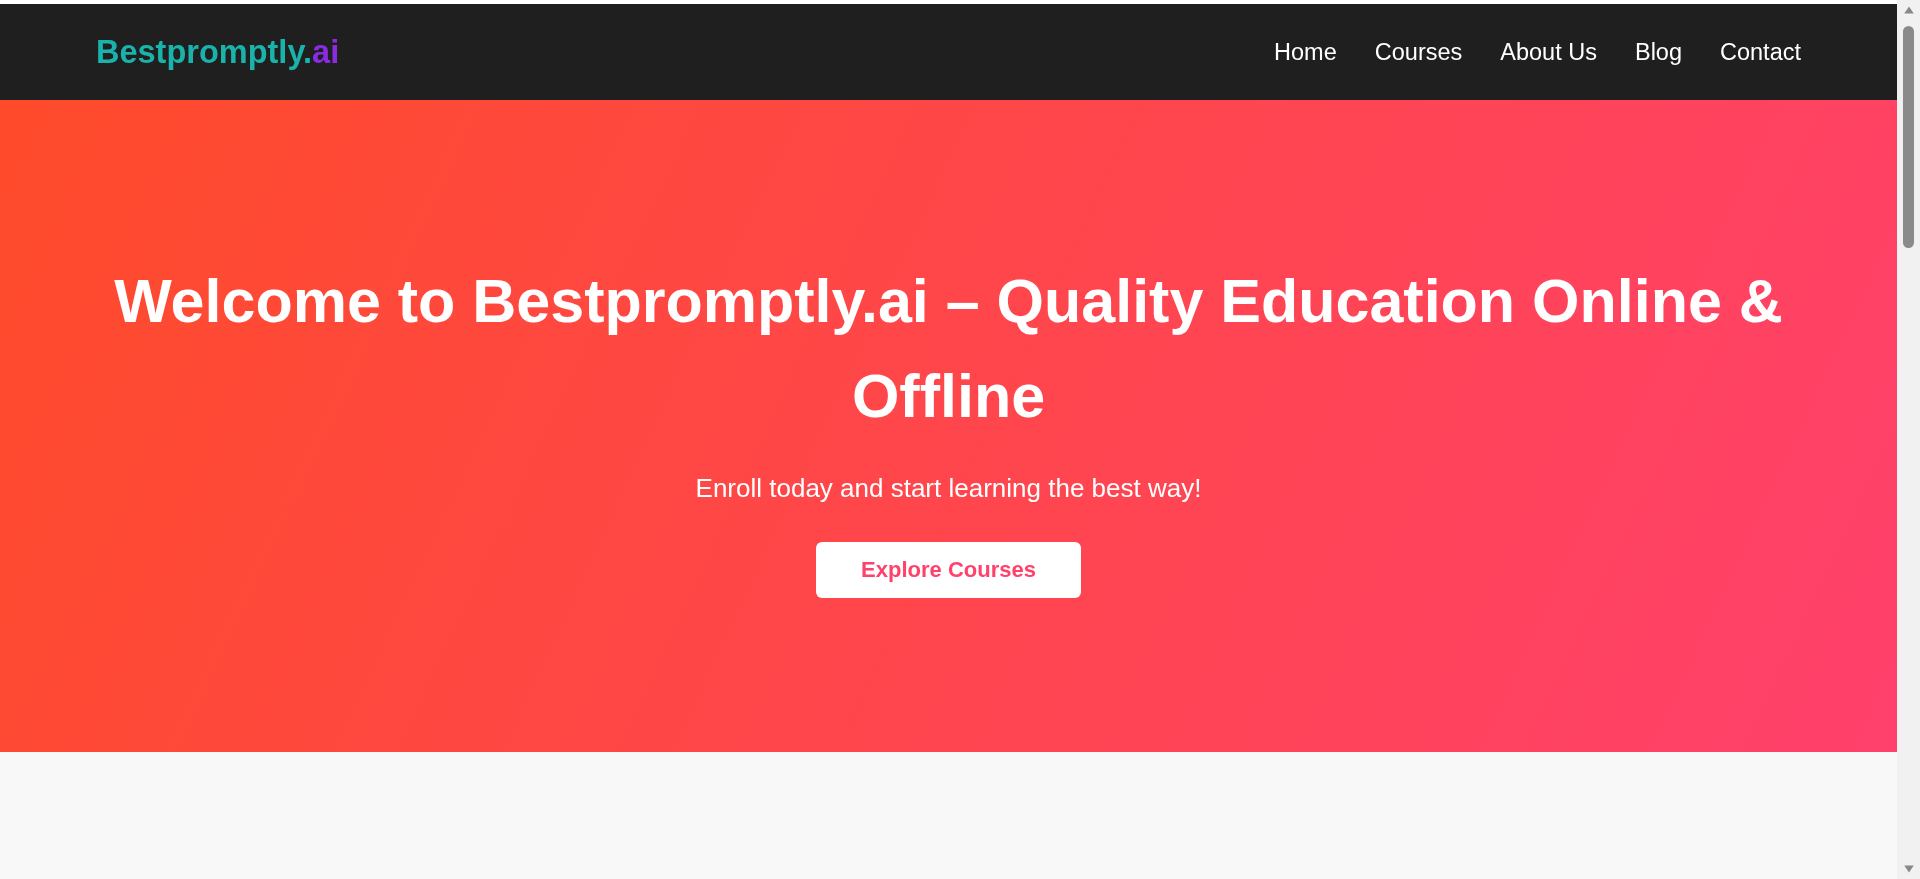 The width and height of the screenshot is (1920, 879). What do you see at coordinates (1760, 52) in the screenshot?
I see `nav-link: Contact` at bounding box center [1760, 52].